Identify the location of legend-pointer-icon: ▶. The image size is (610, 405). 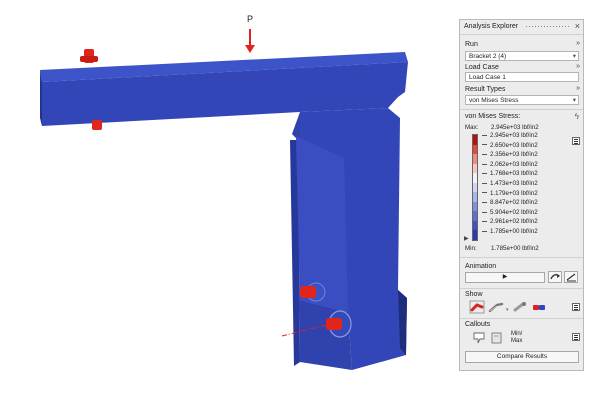
(466, 238).